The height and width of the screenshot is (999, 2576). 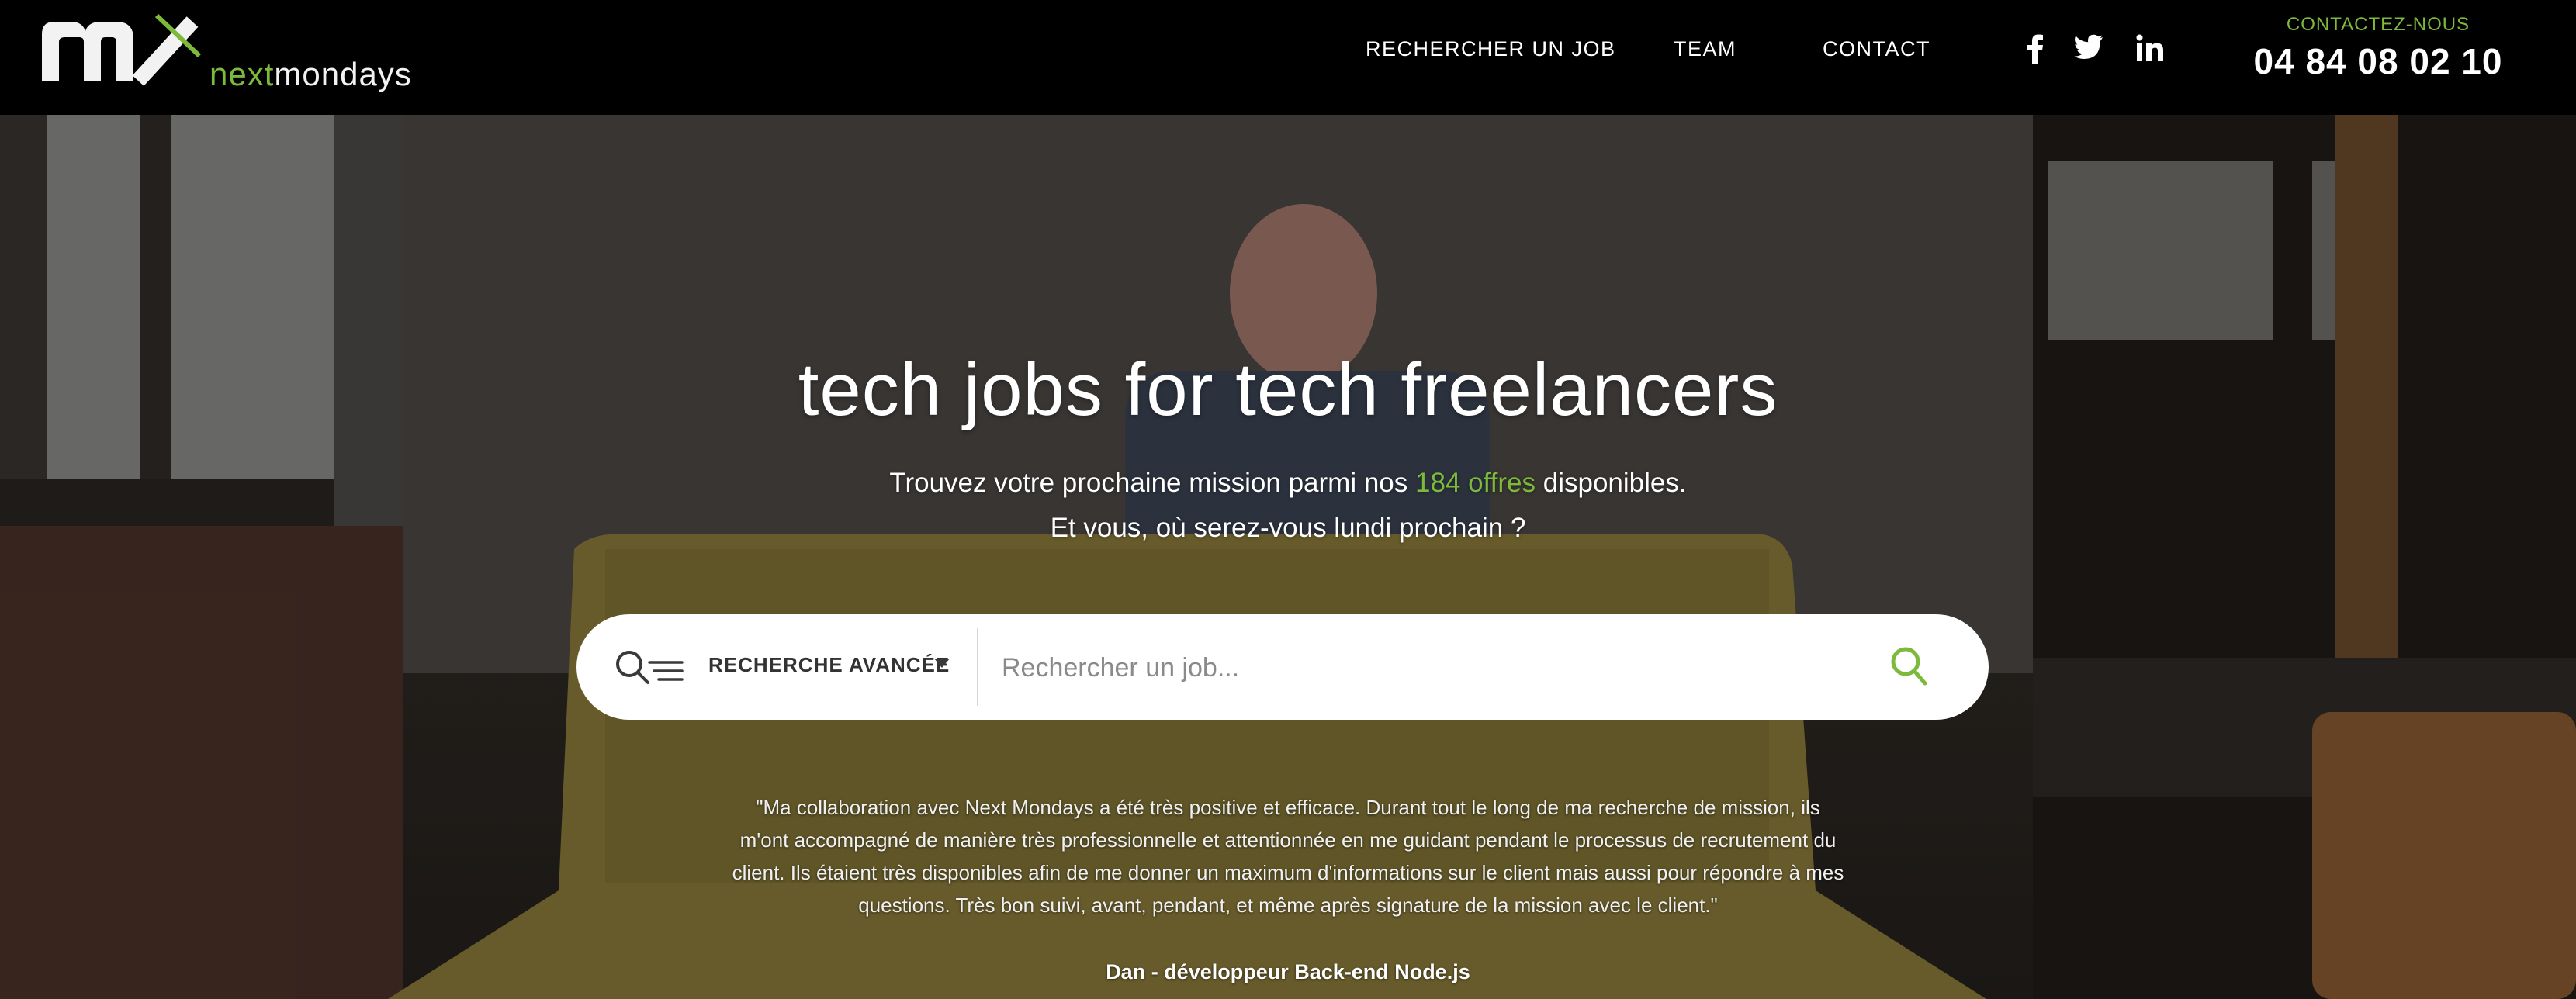 What do you see at coordinates (2150, 49) in the screenshot?
I see `linkedin-icon` at bounding box center [2150, 49].